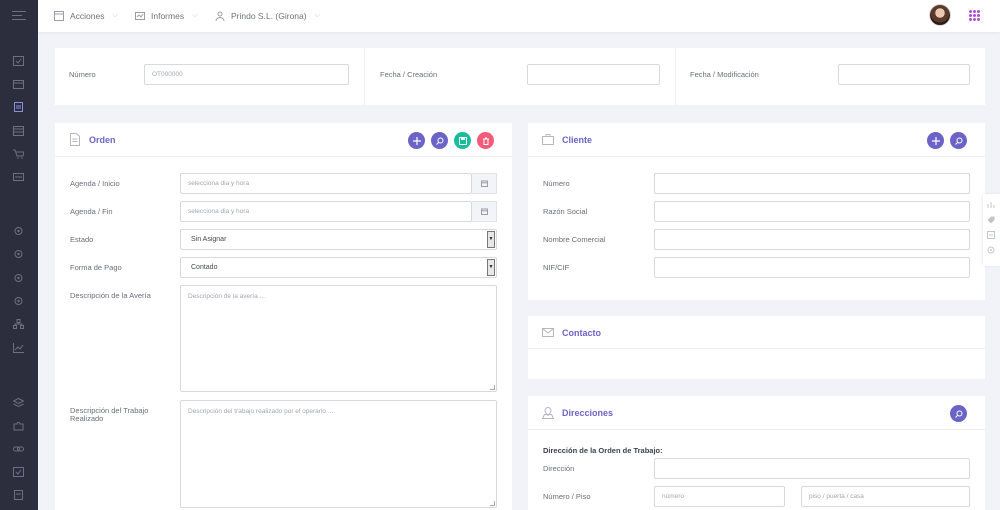  I want to click on piso-input: piso / puerta / casa, so click(885, 496).